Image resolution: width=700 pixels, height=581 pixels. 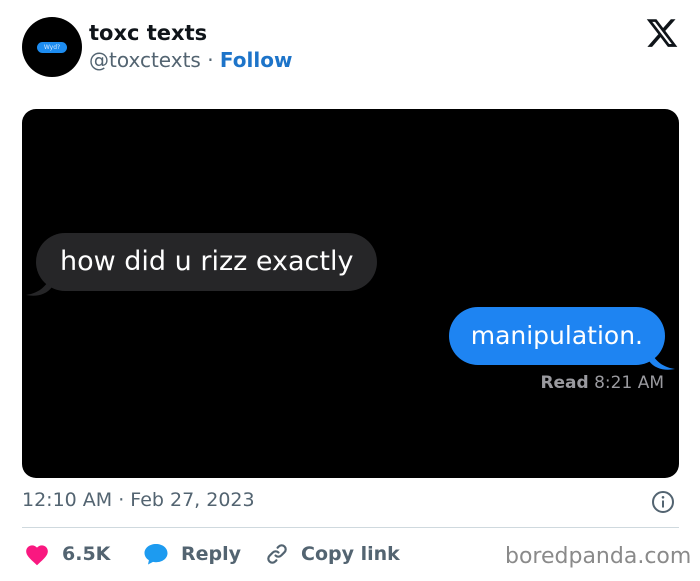 I want to click on reply-label: Reply, so click(x=211, y=554).